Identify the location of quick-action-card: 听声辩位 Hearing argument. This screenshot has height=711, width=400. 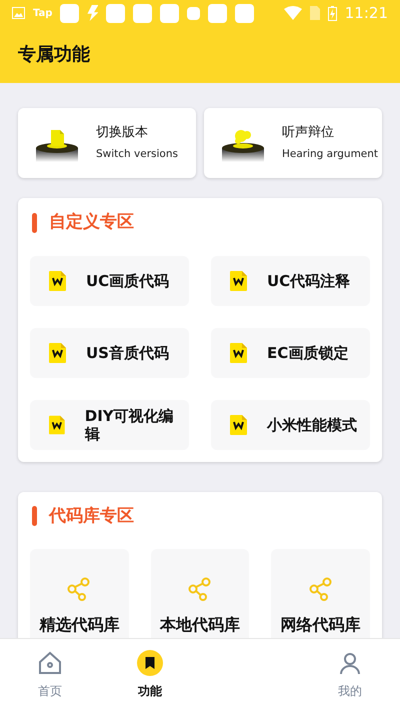
(293, 143).